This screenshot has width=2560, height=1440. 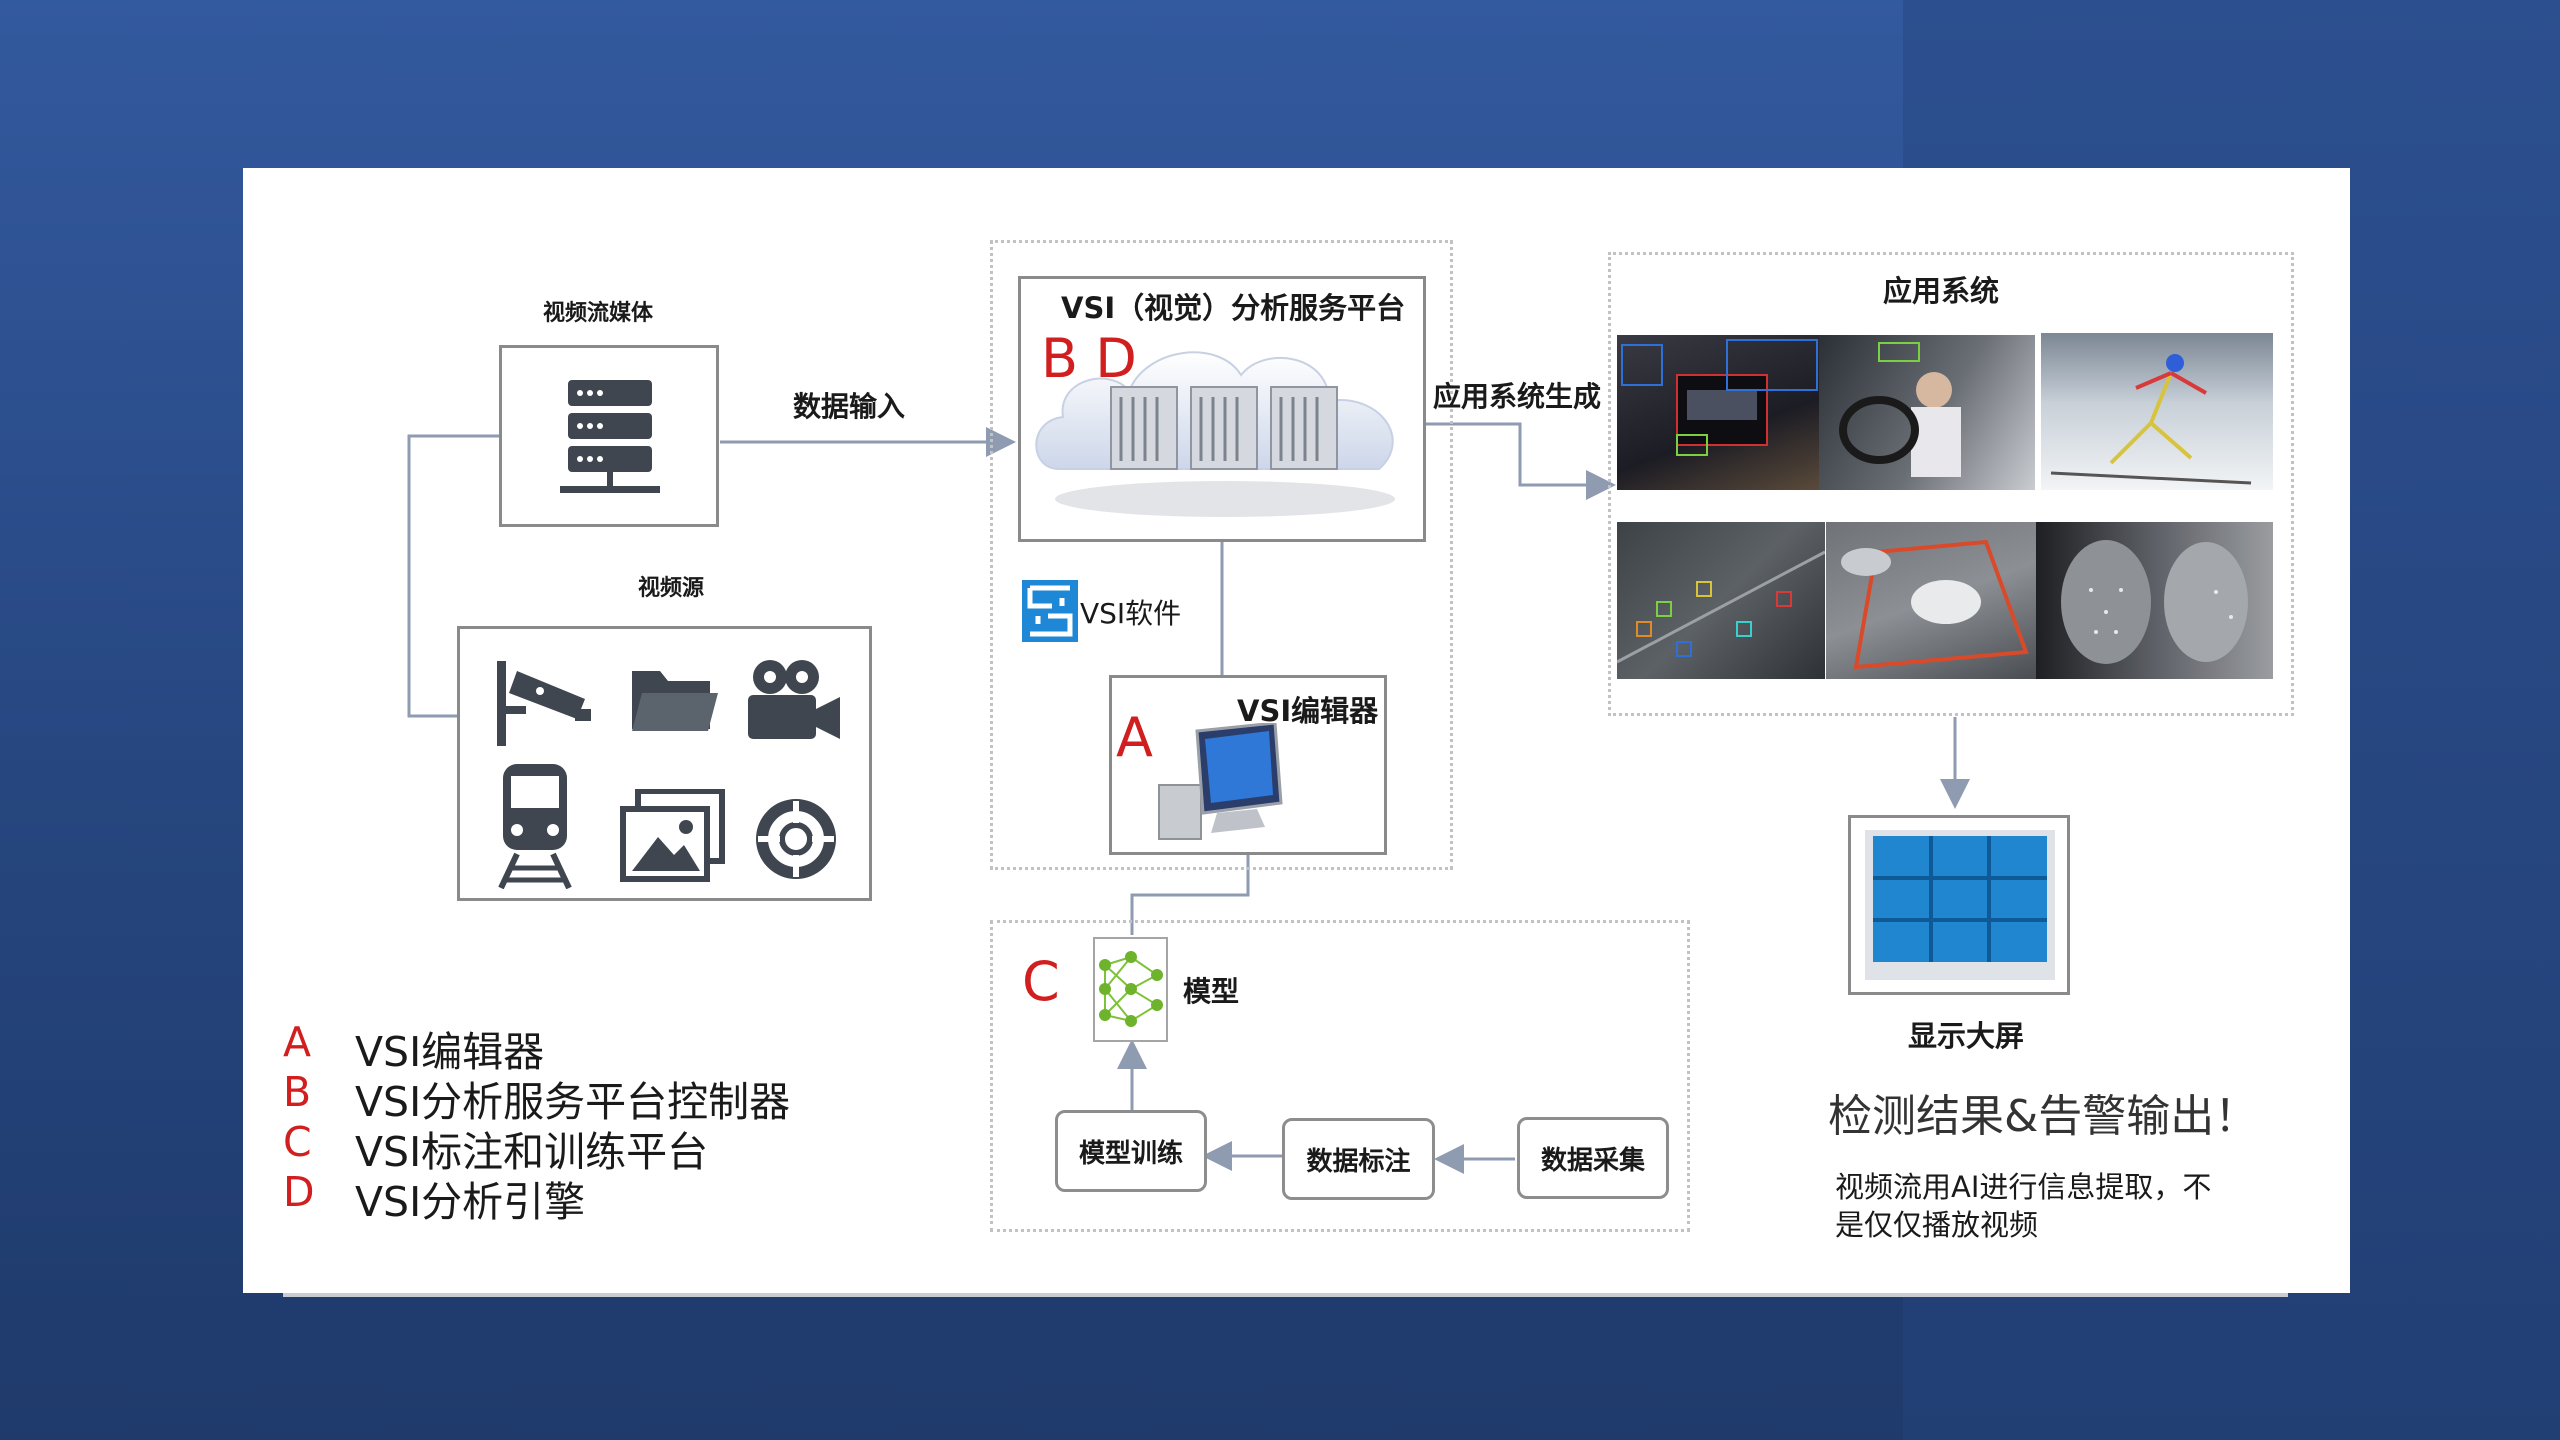 What do you see at coordinates (1211, 991) in the screenshot?
I see `model-label: 模型` at bounding box center [1211, 991].